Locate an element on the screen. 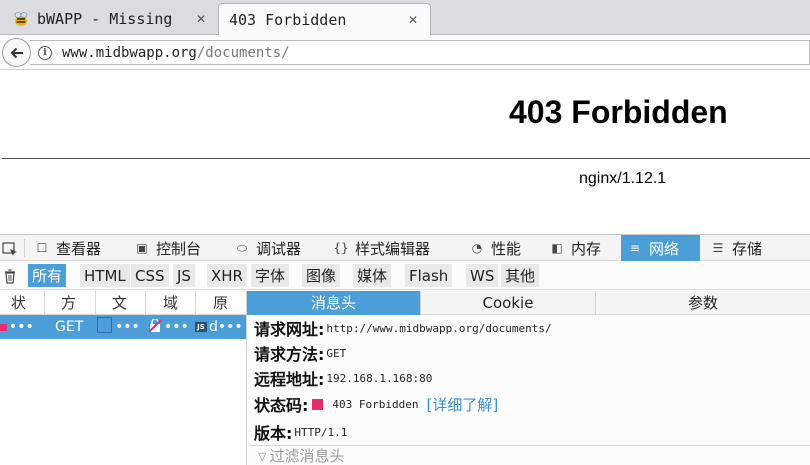 Image resolution: width=810 pixels, height=465 pixels. page-heading: 403 Forbidden is located at coordinates (618, 112).